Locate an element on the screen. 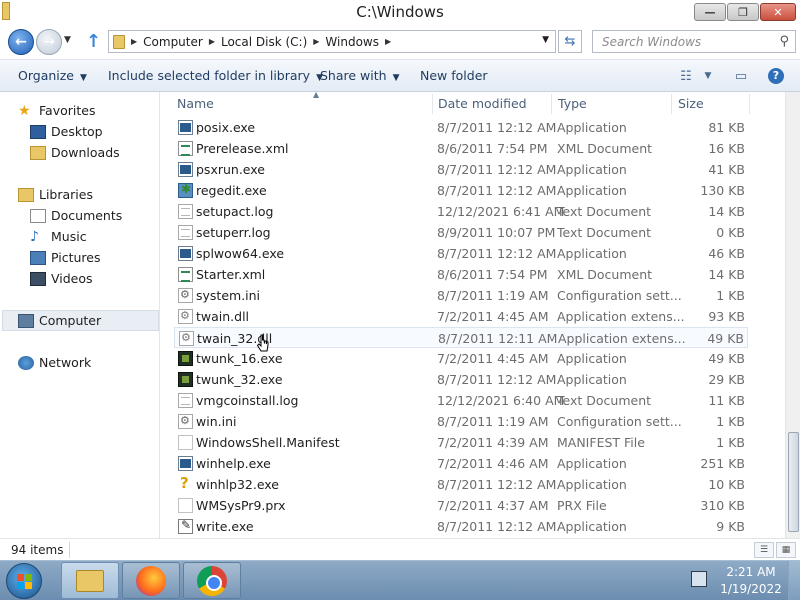 This screenshot has width=800, height=600. nav-libraries: Libraries is located at coordinates (96, 194).